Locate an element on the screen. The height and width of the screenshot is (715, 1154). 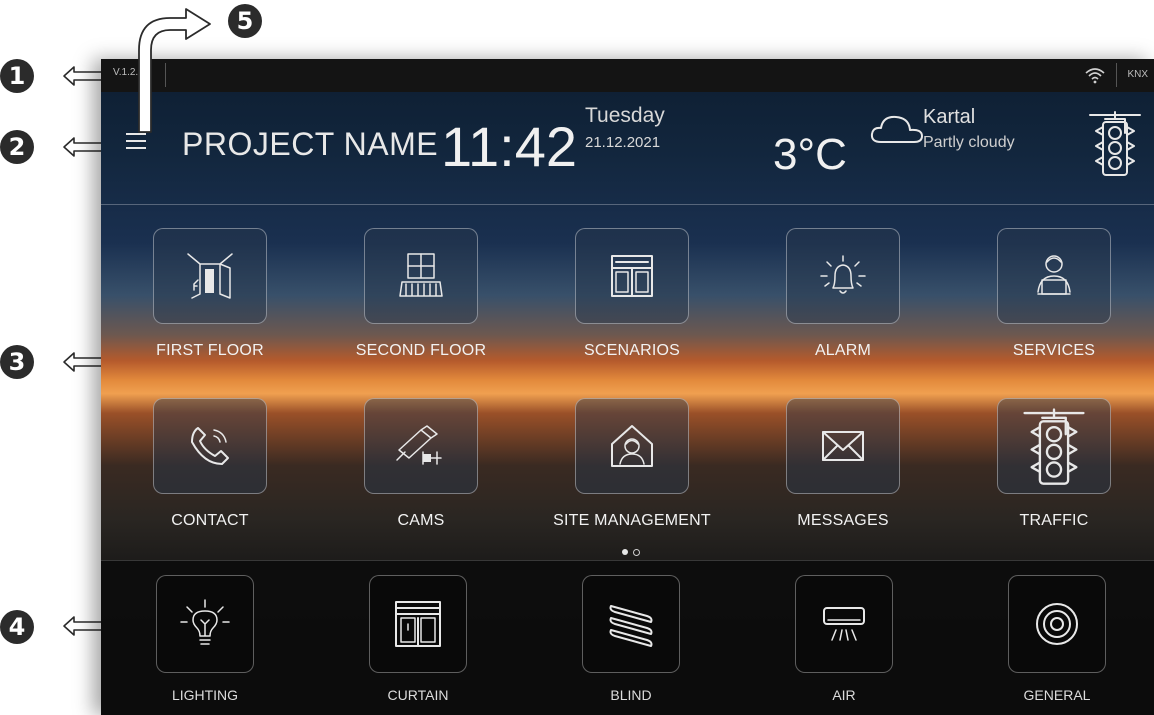
bottom-item-lighting: LIGHTING is located at coordinates (205, 639).